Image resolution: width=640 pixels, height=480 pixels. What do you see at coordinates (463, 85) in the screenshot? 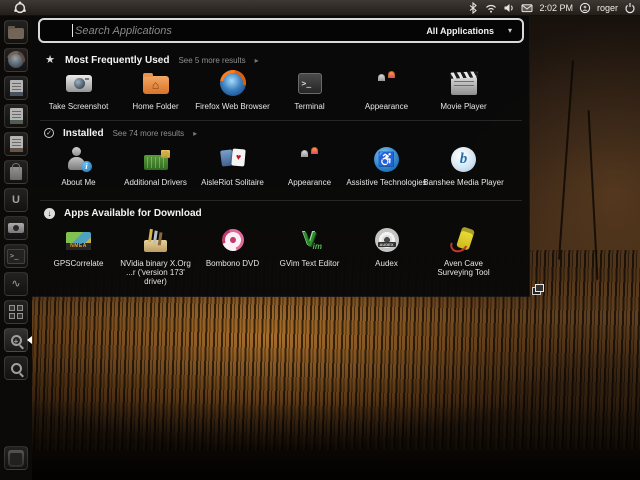
I see `clapperboard-icon` at bounding box center [463, 85].